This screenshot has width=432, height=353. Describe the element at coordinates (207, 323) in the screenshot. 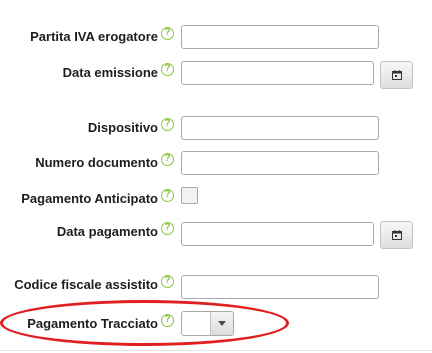

I see `pagamento-tracciato-select` at that location.